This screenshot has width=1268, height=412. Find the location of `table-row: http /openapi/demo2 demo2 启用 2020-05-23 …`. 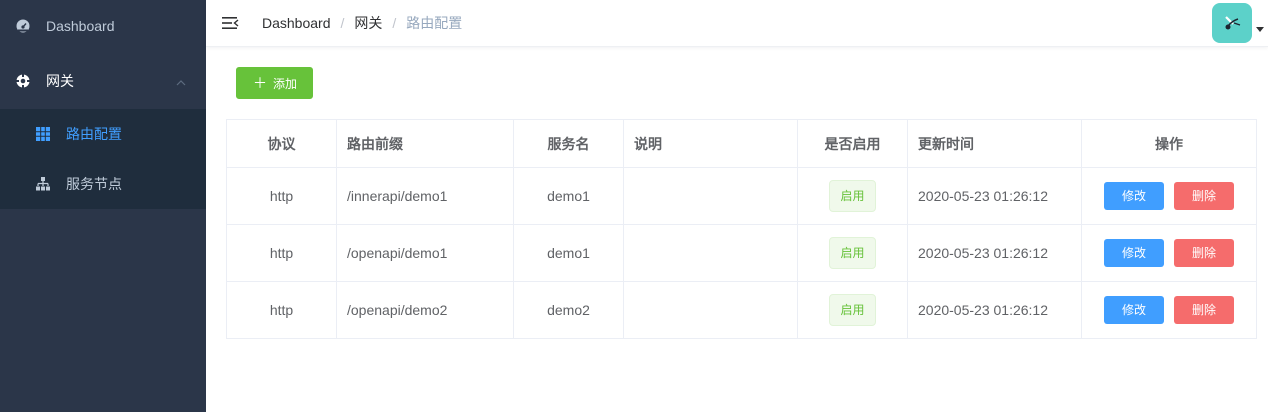

table-row: http /openapi/demo2 demo2 启用 2020-05-23 … is located at coordinates (741, 310).